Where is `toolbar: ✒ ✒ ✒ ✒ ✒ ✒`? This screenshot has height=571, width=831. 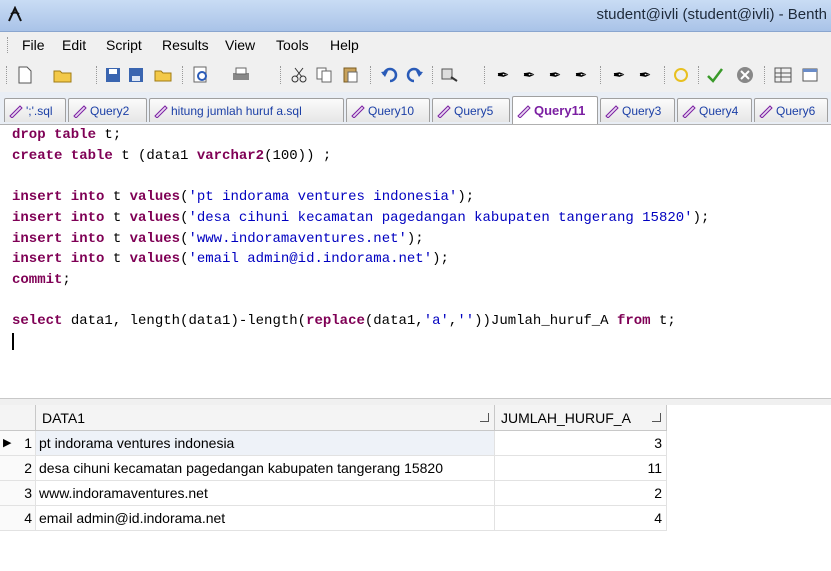 toolbar: ✒ ✒ ✒ ✒ ✒ ✒ is located at coordinates (415, 75).